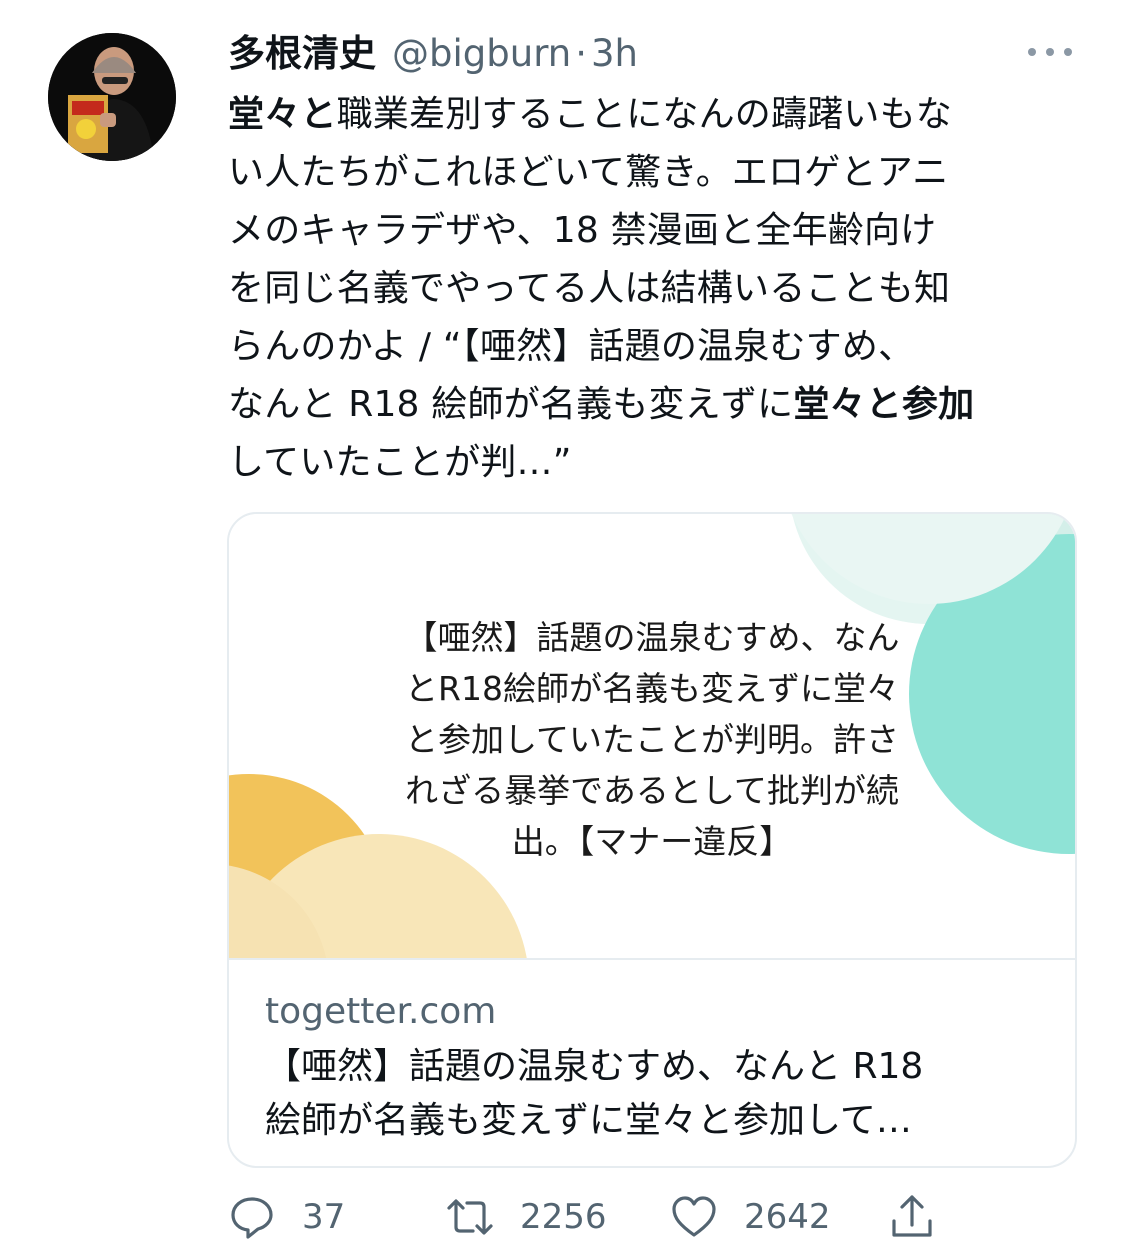 This screenshot has width=1125, height=1244. I want to click on like-button: 2642, so click(750, 1217).